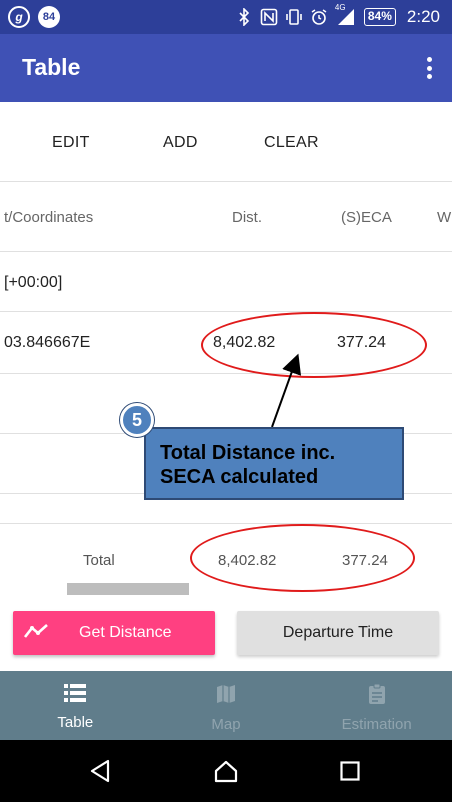 The height and width of the screenshot is (802, 452). What do you see at coordinates (244, 17) in the screenshot?
I see `bluetooth-icon` at bounding box center [244, 17].